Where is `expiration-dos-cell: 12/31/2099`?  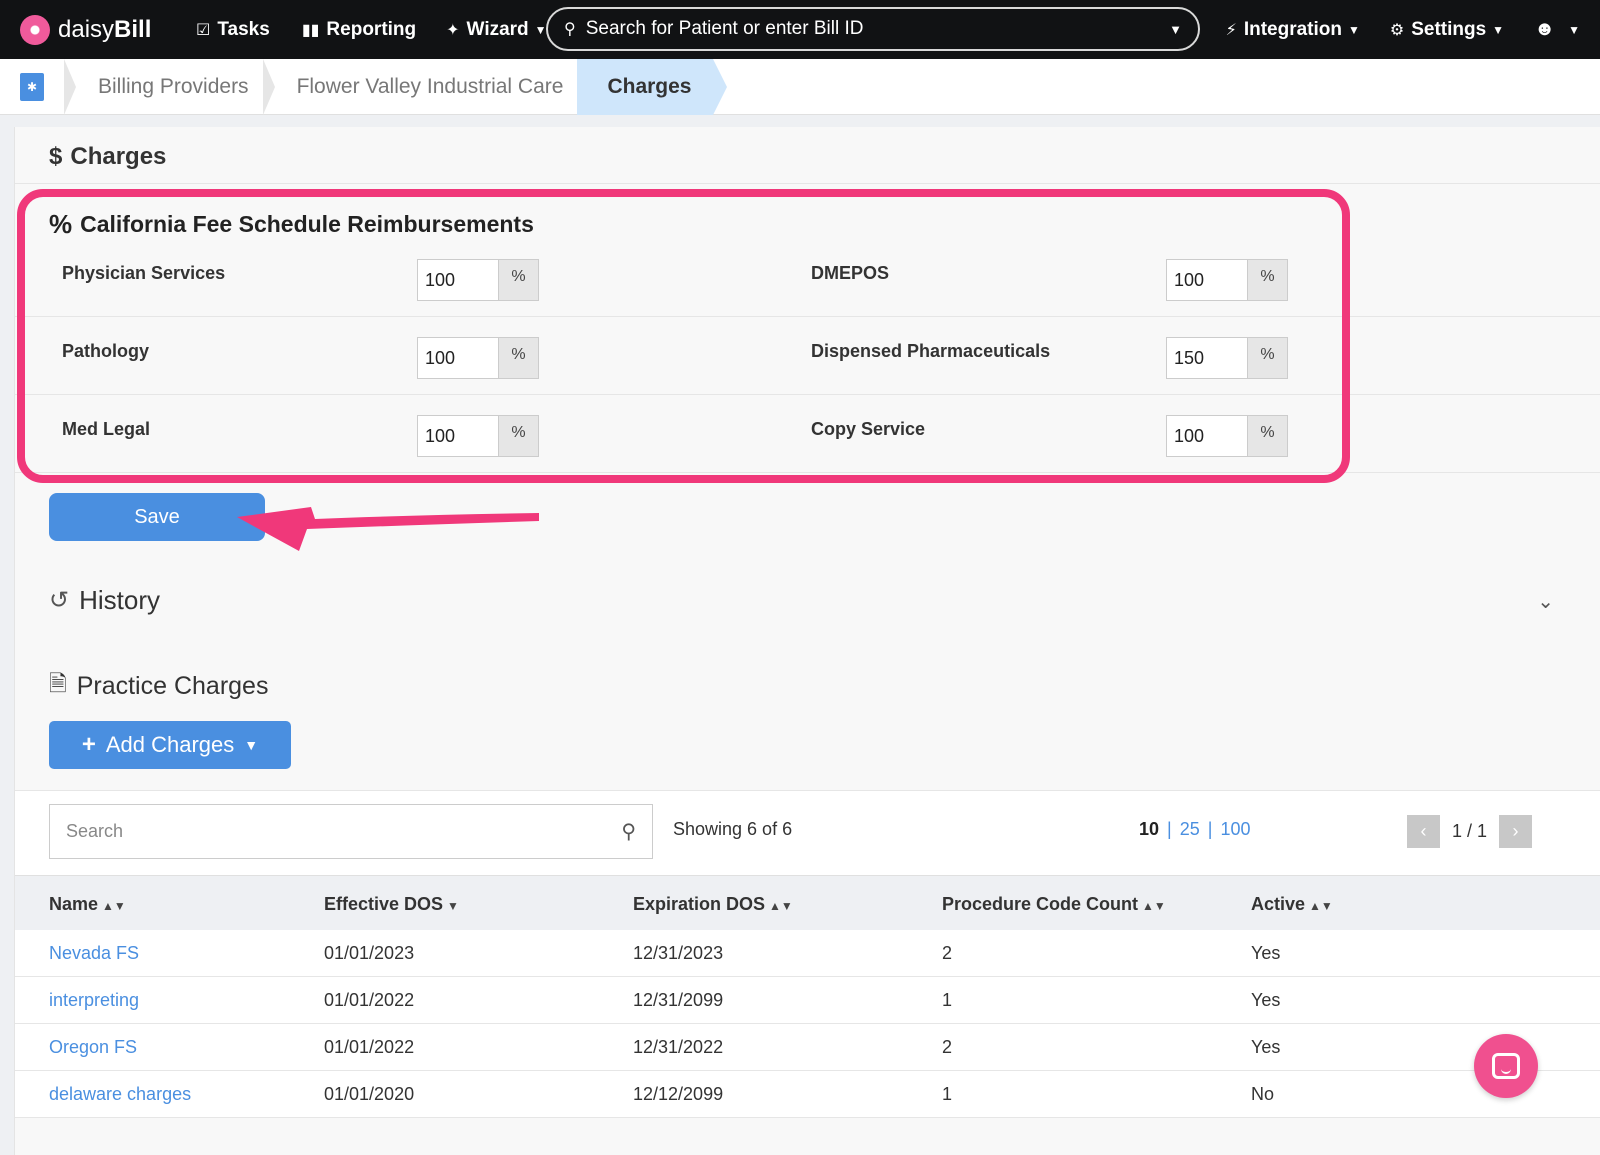
expiration-dos-cell: 12/31/2099 is located at coordinates (678, 1000).